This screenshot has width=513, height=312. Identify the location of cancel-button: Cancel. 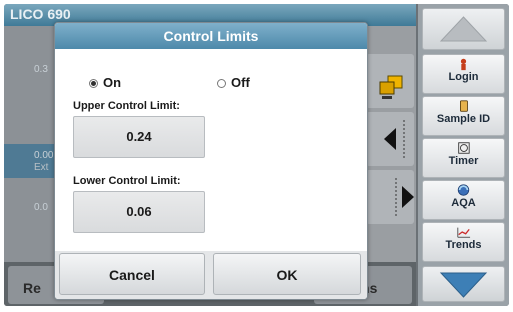
(132, 274).